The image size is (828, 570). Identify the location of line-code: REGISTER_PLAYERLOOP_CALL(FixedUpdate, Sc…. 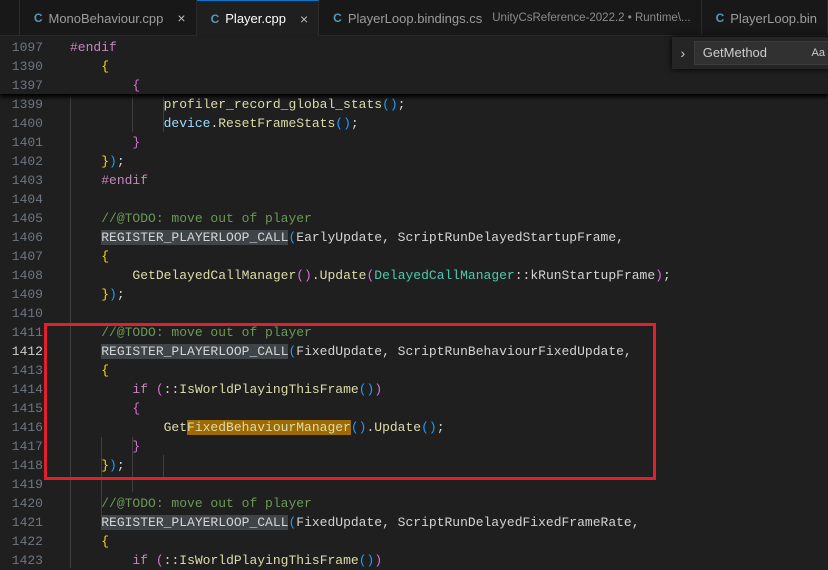
(355, 522).